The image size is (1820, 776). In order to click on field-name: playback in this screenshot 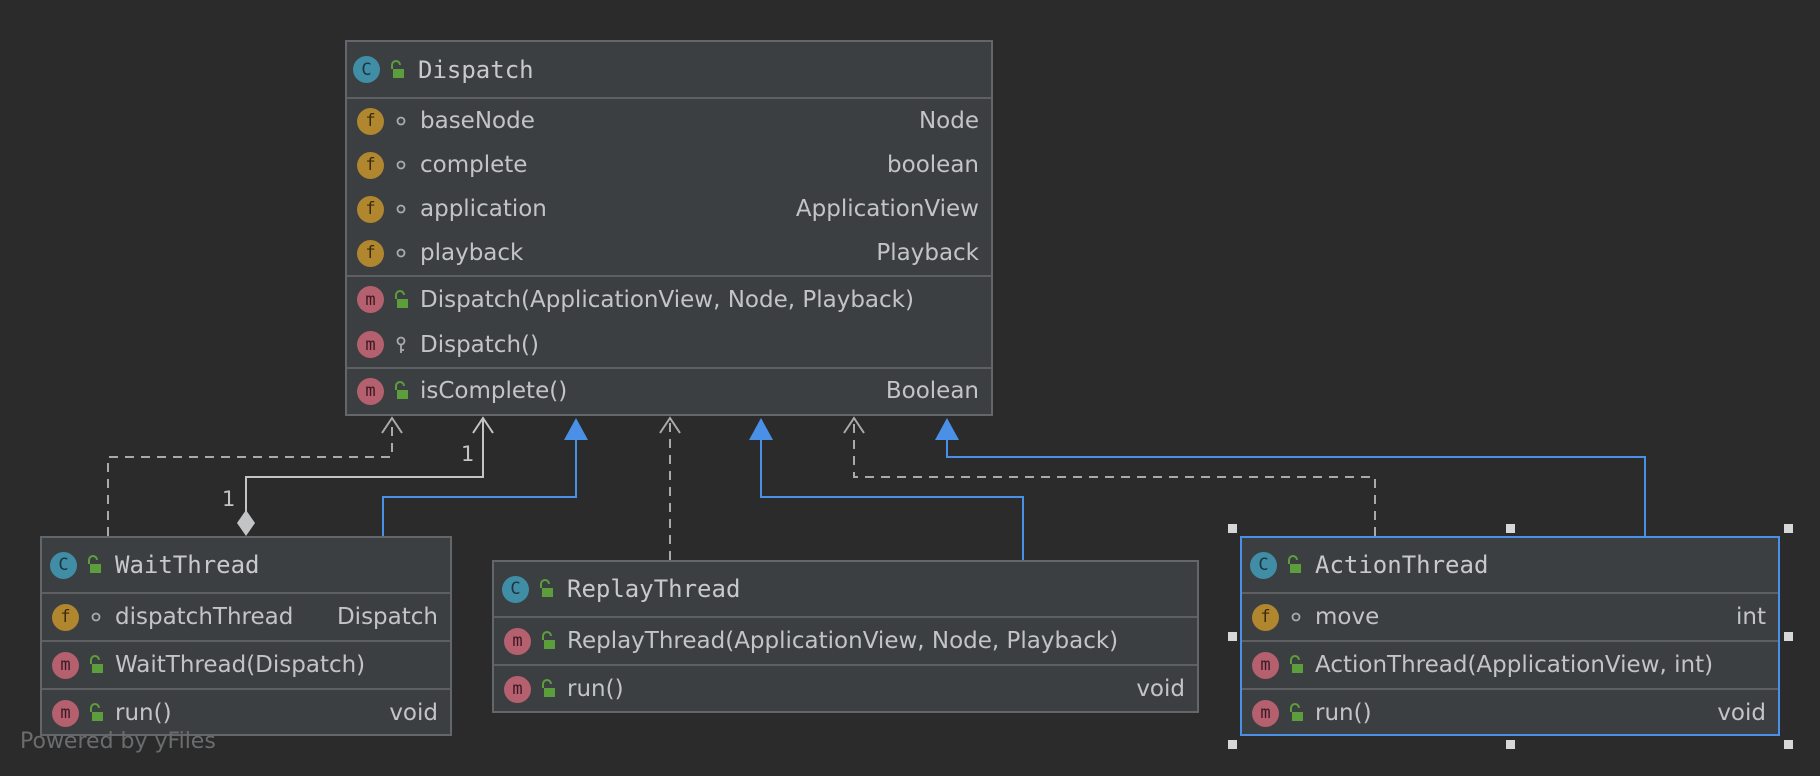, I will do `click(472, 253)`.